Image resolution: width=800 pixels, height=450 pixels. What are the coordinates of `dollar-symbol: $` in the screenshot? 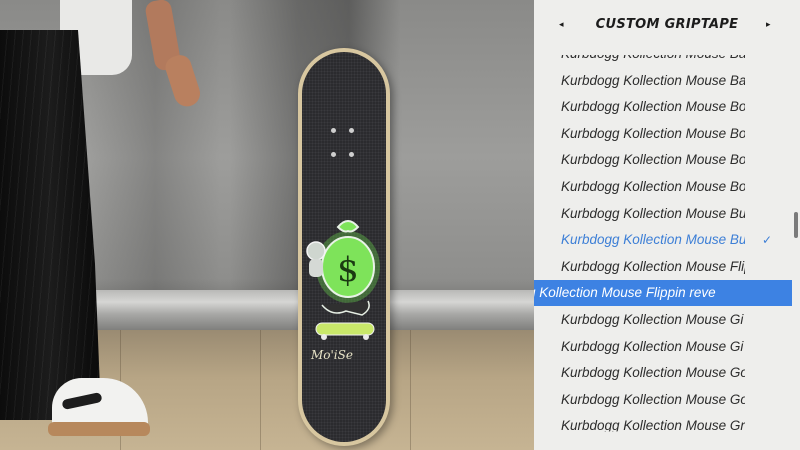 It's located at (348, 270).